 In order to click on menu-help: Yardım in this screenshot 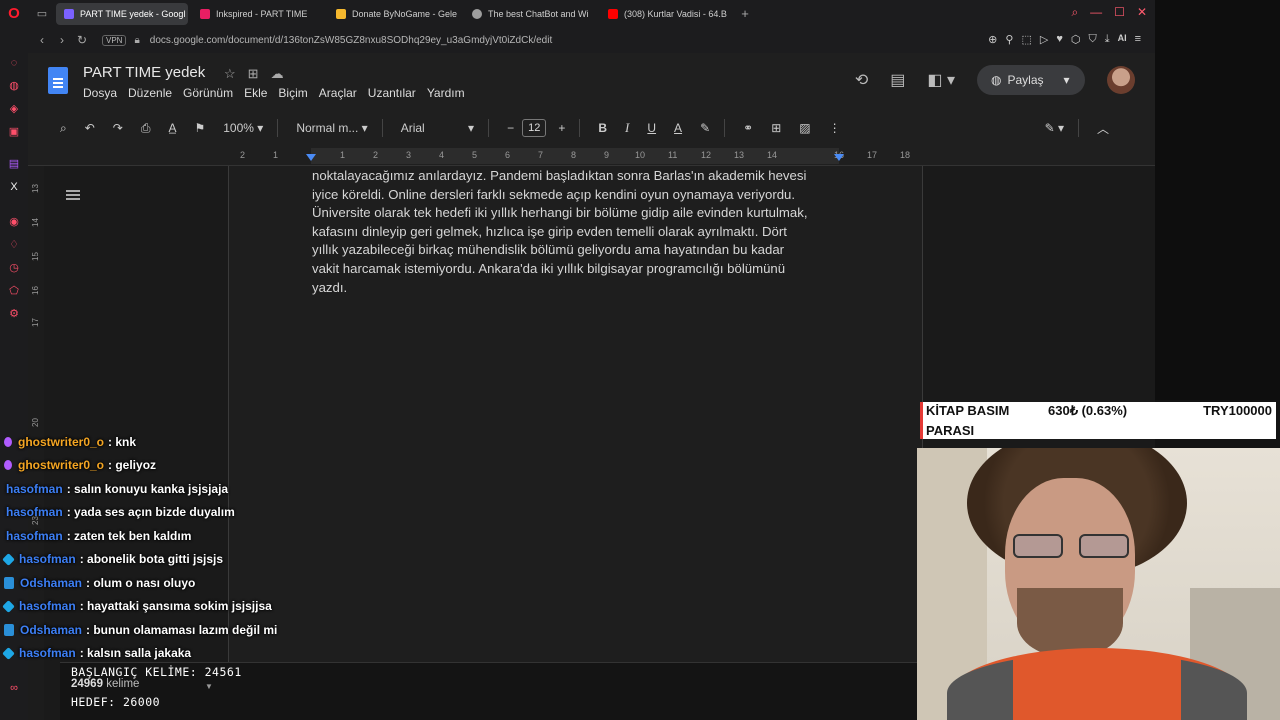, I will do `click(446, 93)`.